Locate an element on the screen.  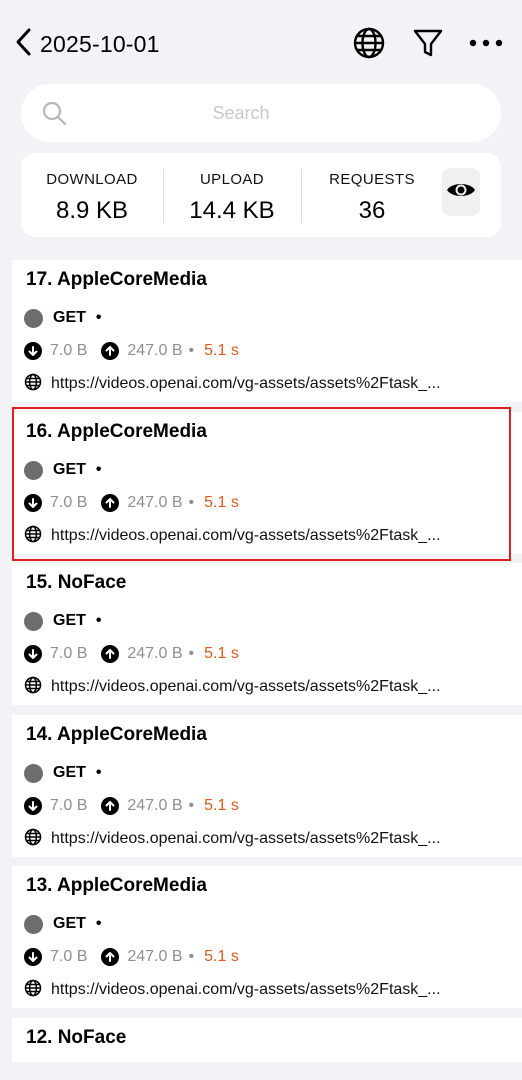
eye-icon is located at coordinates (461, 192).